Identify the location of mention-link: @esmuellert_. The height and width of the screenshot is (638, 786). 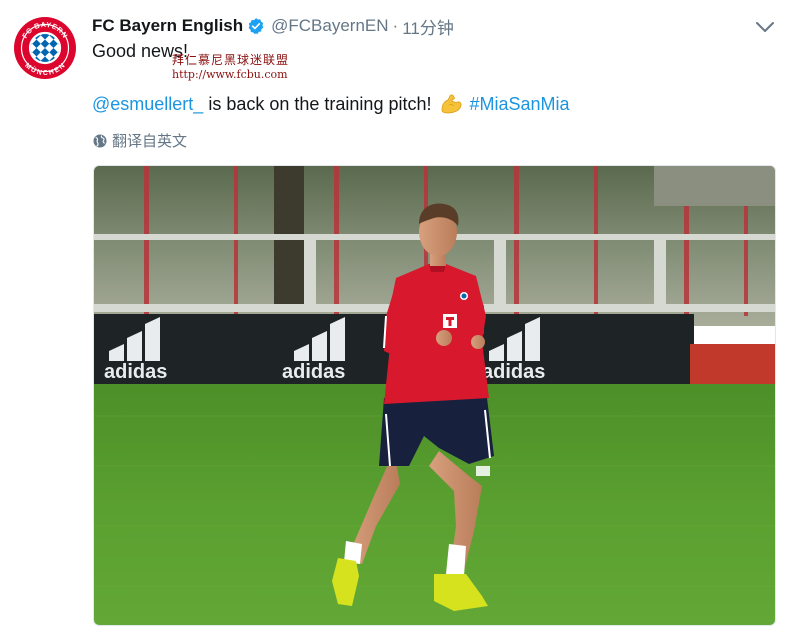
(147, 104).